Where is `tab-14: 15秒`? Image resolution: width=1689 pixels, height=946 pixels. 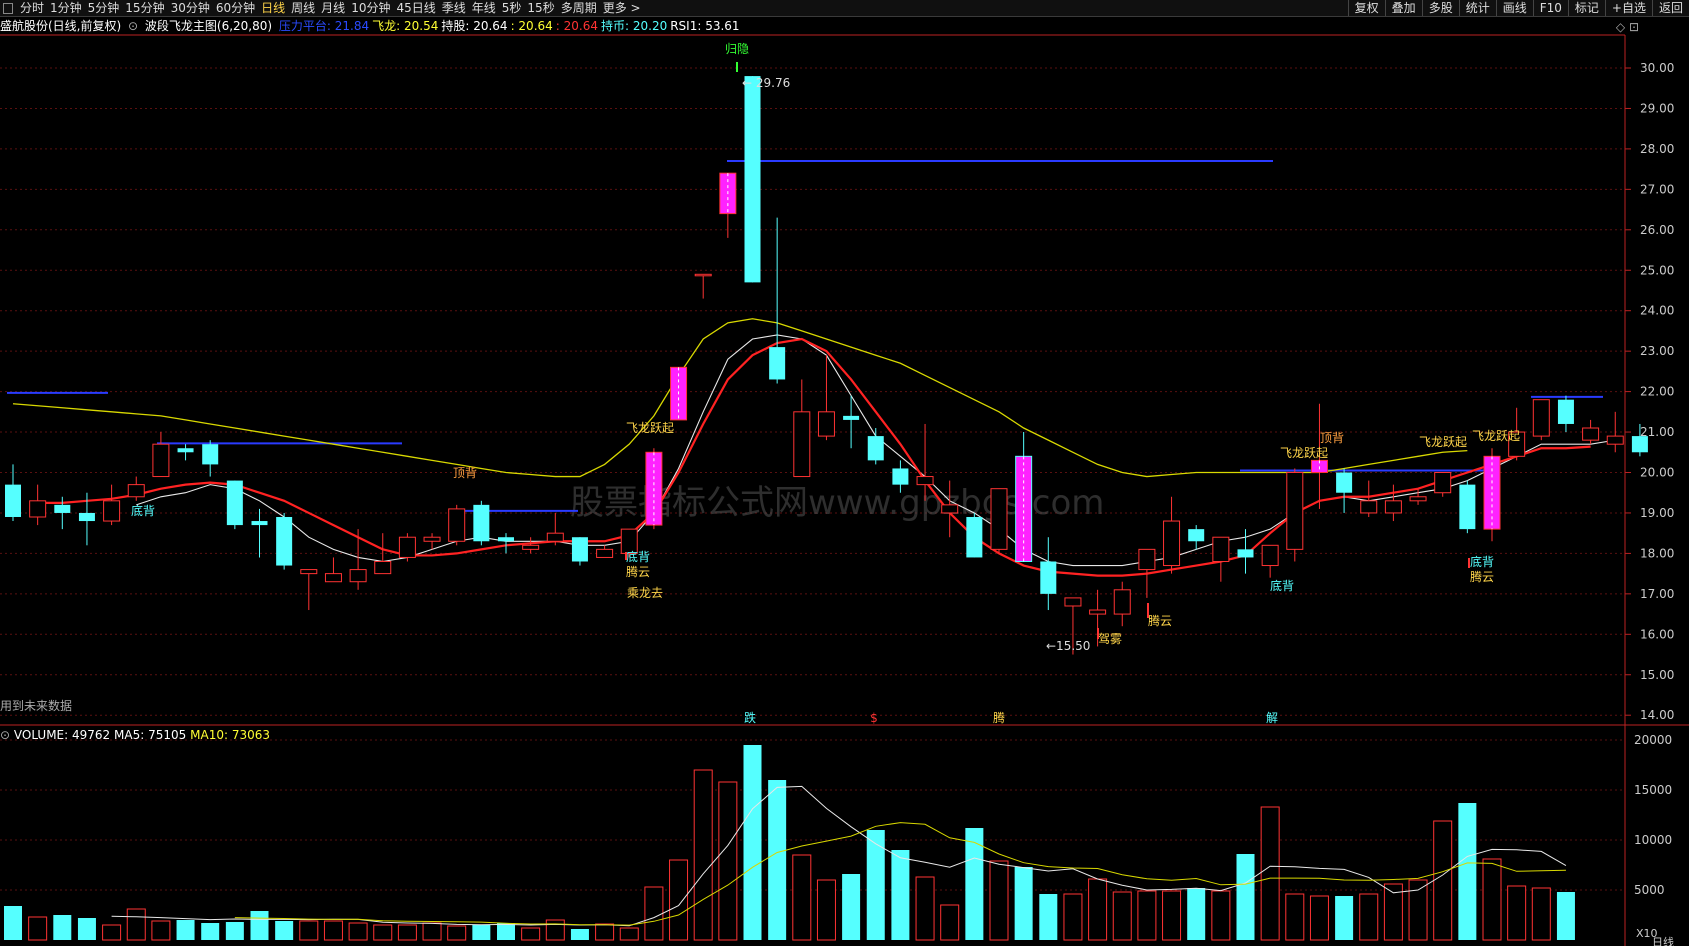
tab-14: 15秒 is located at coordinates (540, 8).